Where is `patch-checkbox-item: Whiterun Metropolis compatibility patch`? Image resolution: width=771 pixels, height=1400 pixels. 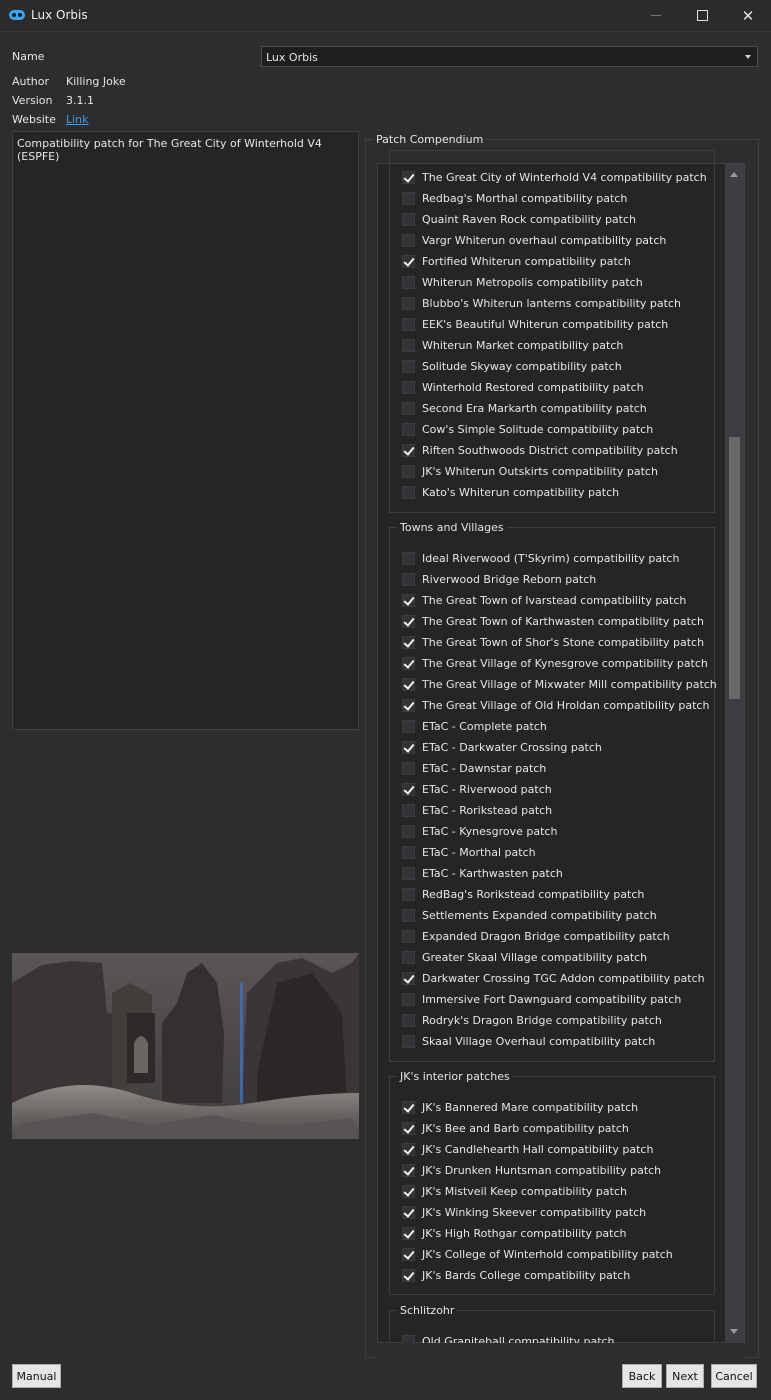
patch-checkbox-item: Whiterun Metropolis compatibility patch is located at coordinates (522, 282).